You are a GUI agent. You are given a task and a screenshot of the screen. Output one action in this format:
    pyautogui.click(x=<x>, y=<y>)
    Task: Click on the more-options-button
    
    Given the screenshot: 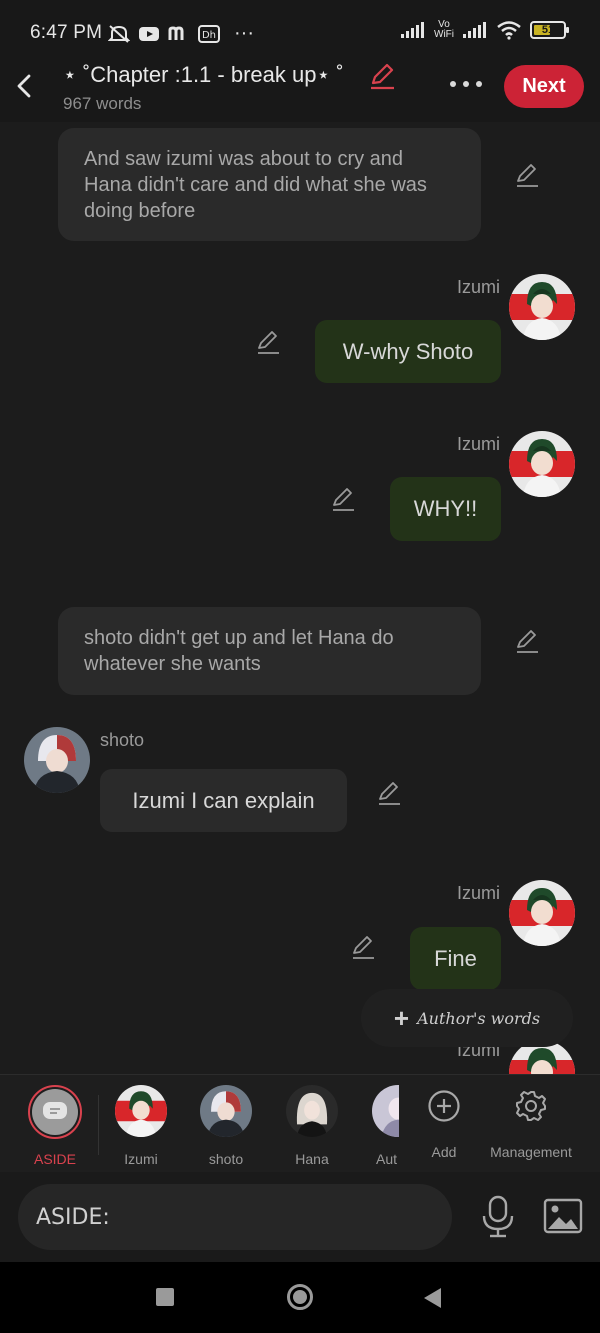 What is the action you would take?
    pyautogui.click(x=466, y=84)
    